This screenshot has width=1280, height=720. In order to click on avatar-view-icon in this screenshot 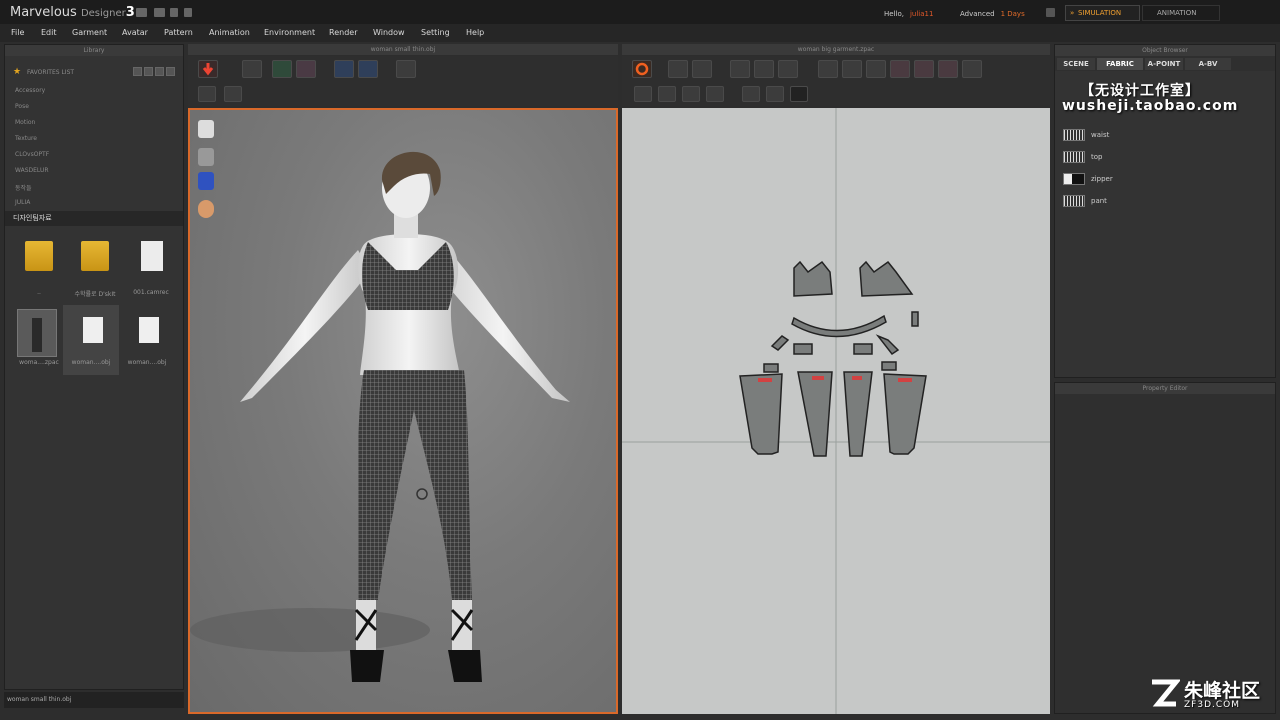, I will do `click(206, 157)`.